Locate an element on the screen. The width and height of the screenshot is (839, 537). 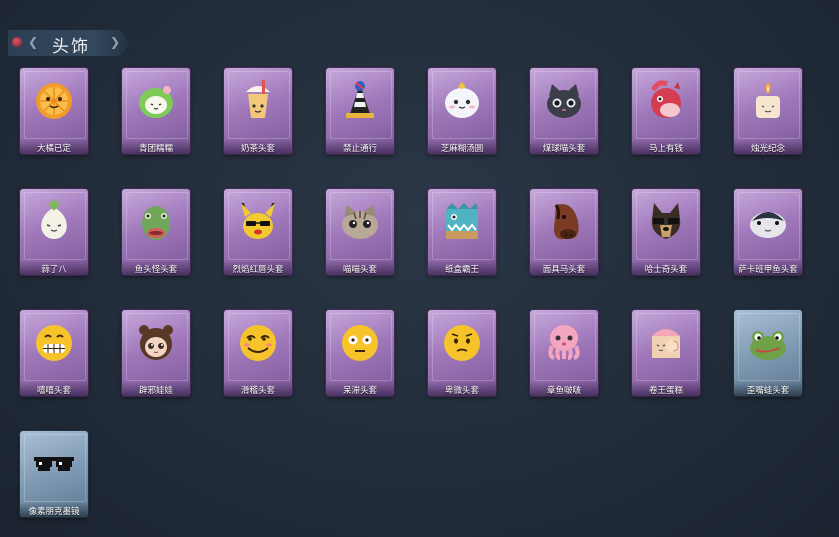
item-card: 烛光纪念 is located at coordinates (768, 111).